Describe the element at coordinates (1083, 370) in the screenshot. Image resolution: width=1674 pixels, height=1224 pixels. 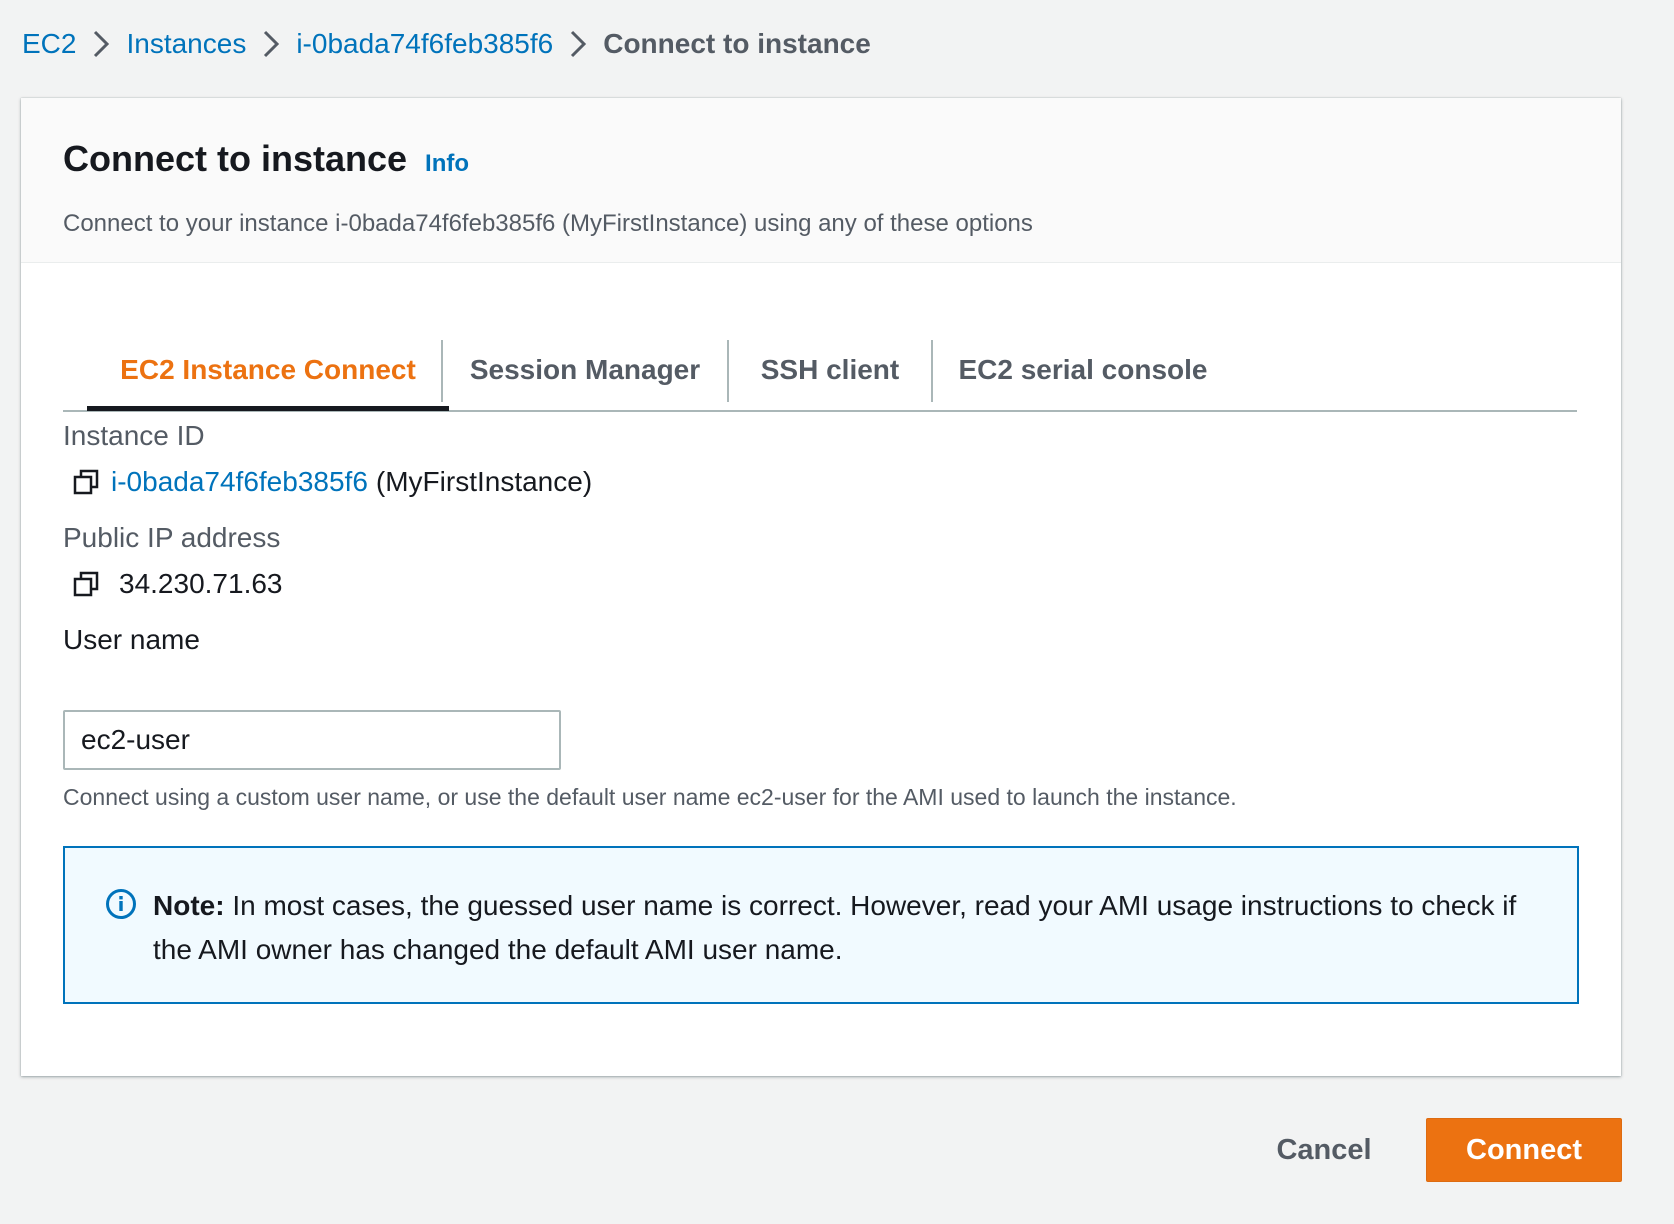
I see `tab-ec2-serial-console: EC2 serial console` at that location.